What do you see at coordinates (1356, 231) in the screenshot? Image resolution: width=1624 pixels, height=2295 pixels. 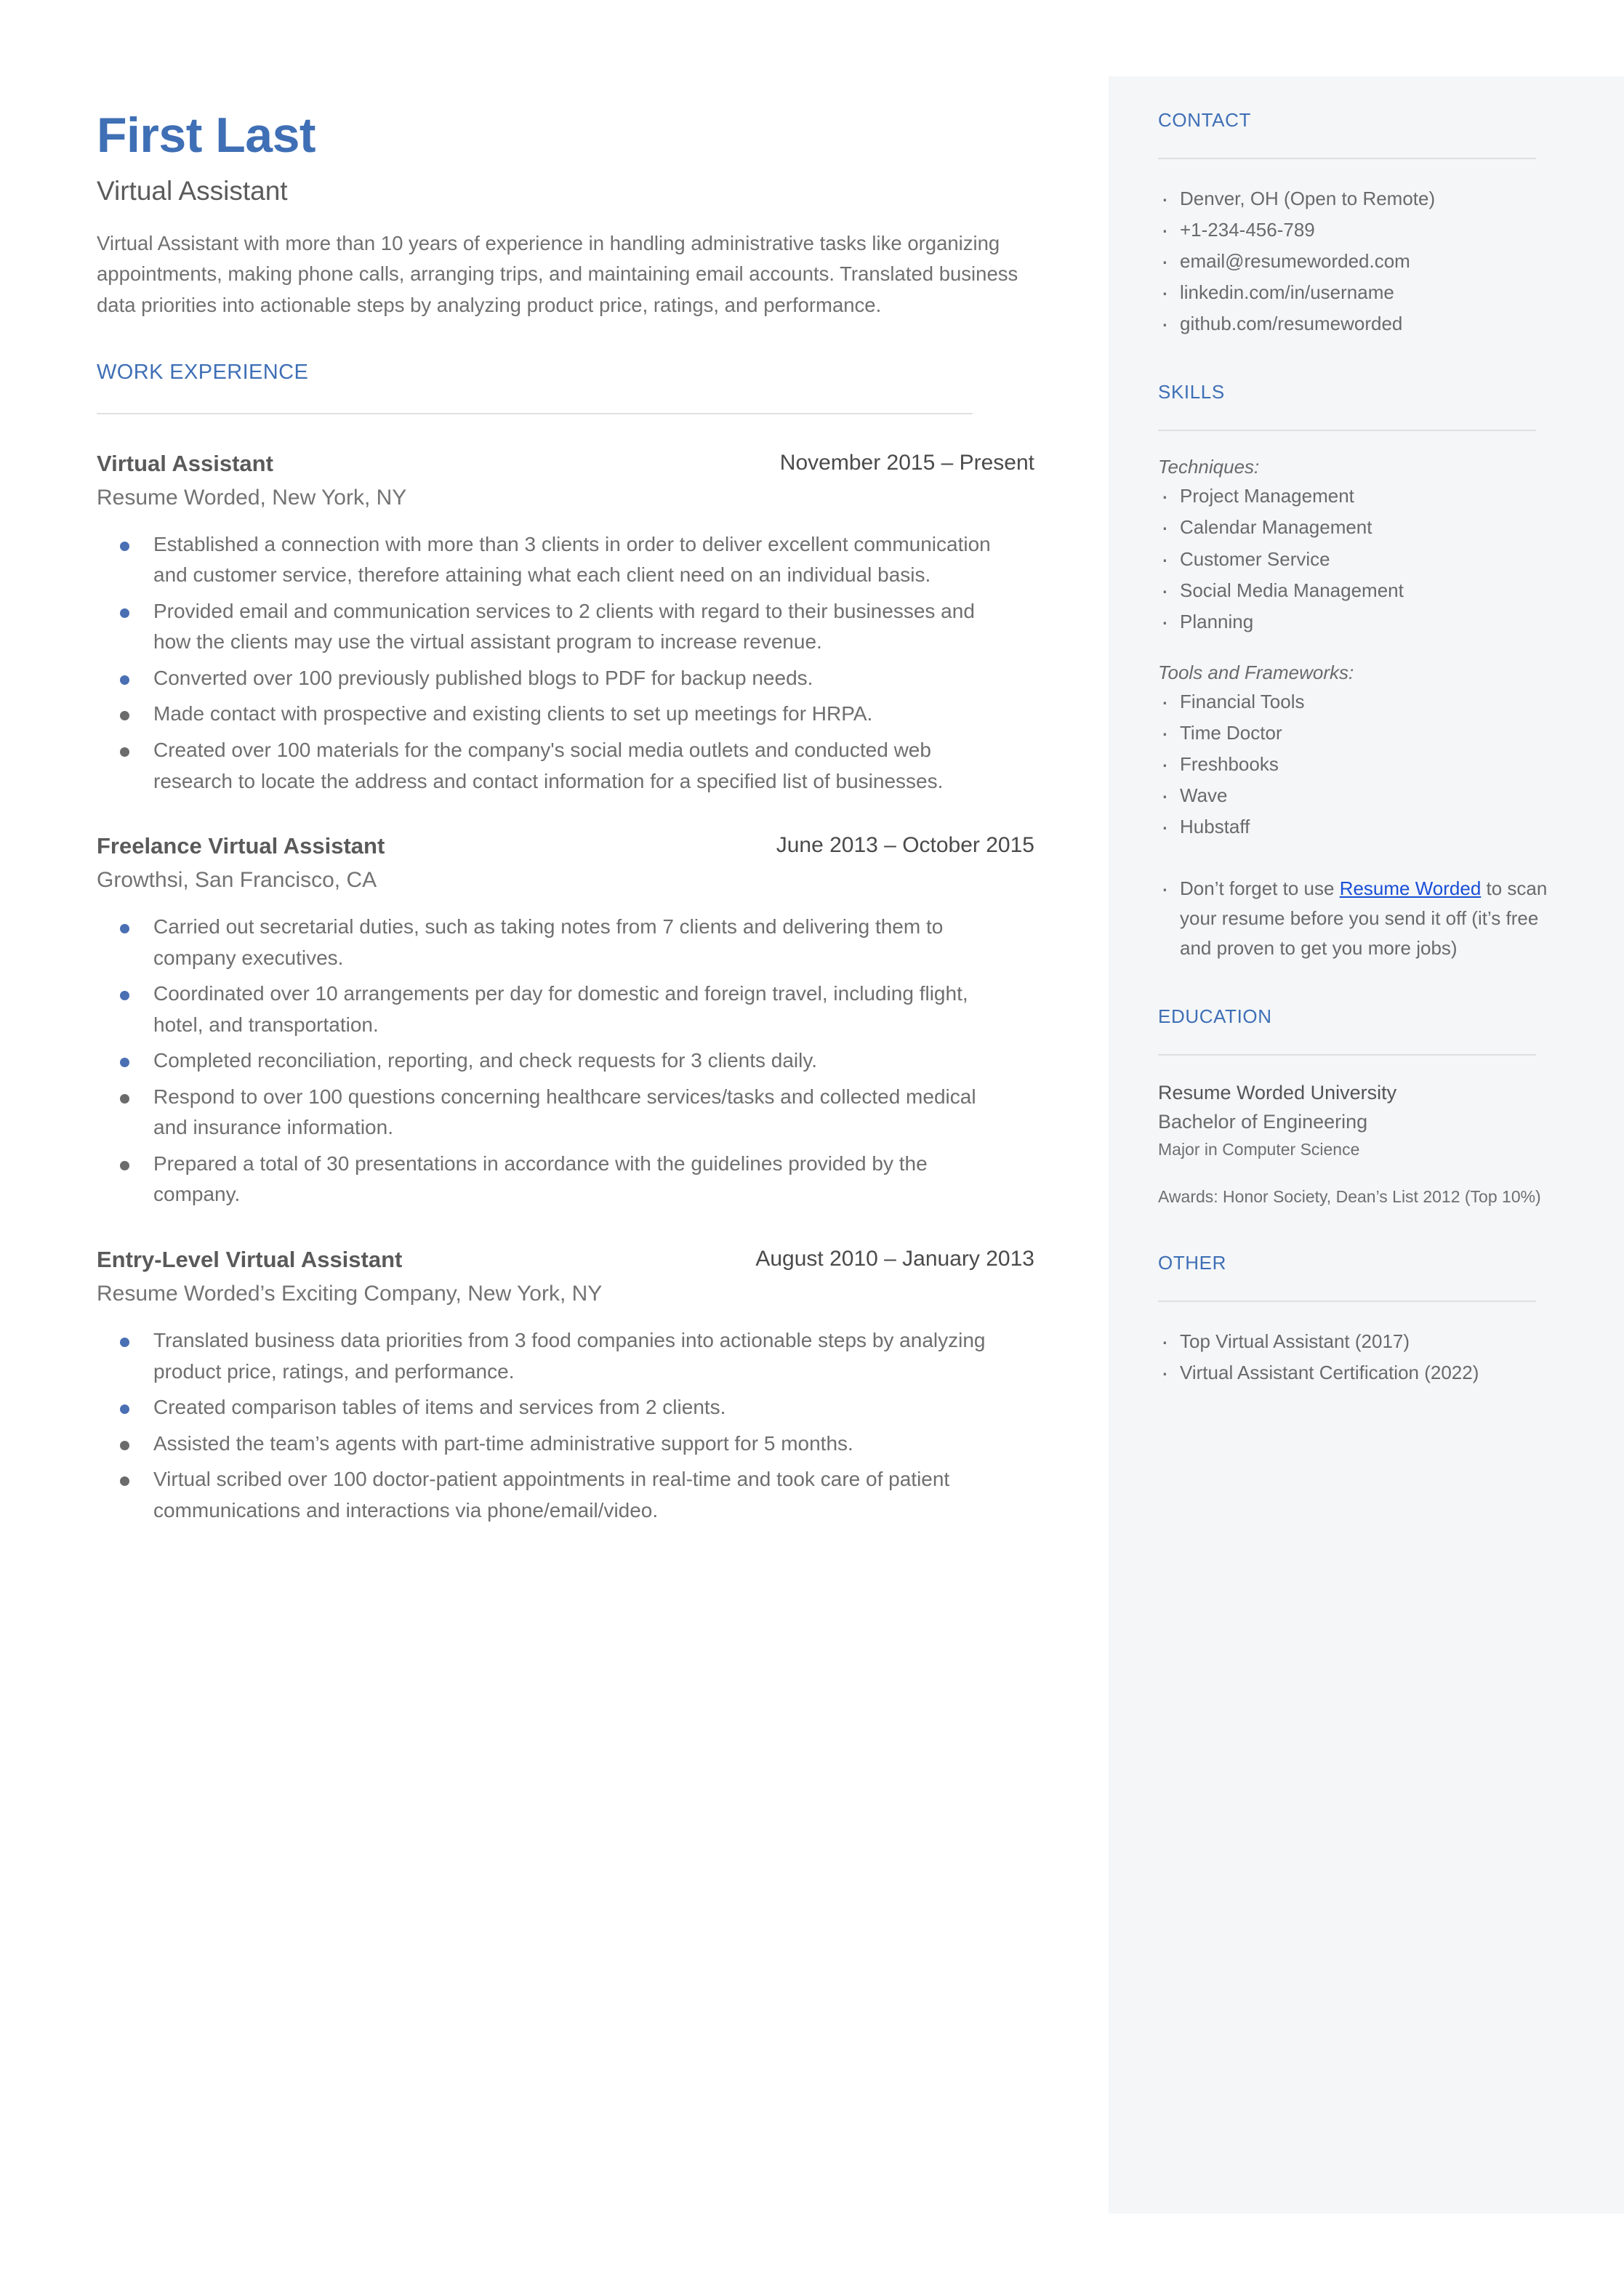 I see `contact-item: +1-234-456-789` at bounding box center [1356, 231].